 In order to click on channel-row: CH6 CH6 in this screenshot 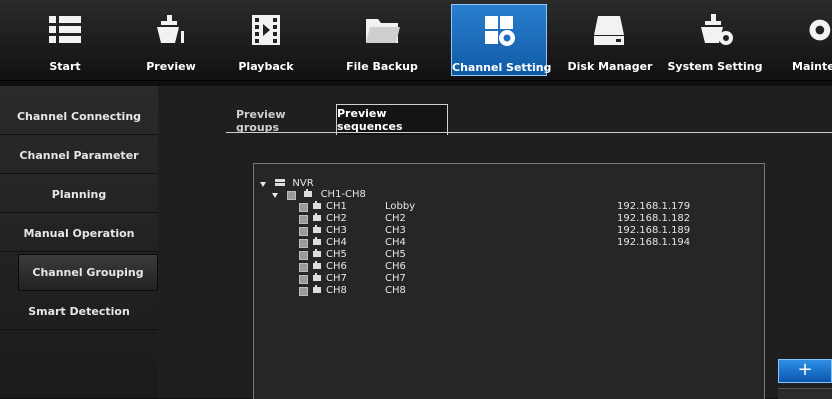, I will do `click(509, 267)`.